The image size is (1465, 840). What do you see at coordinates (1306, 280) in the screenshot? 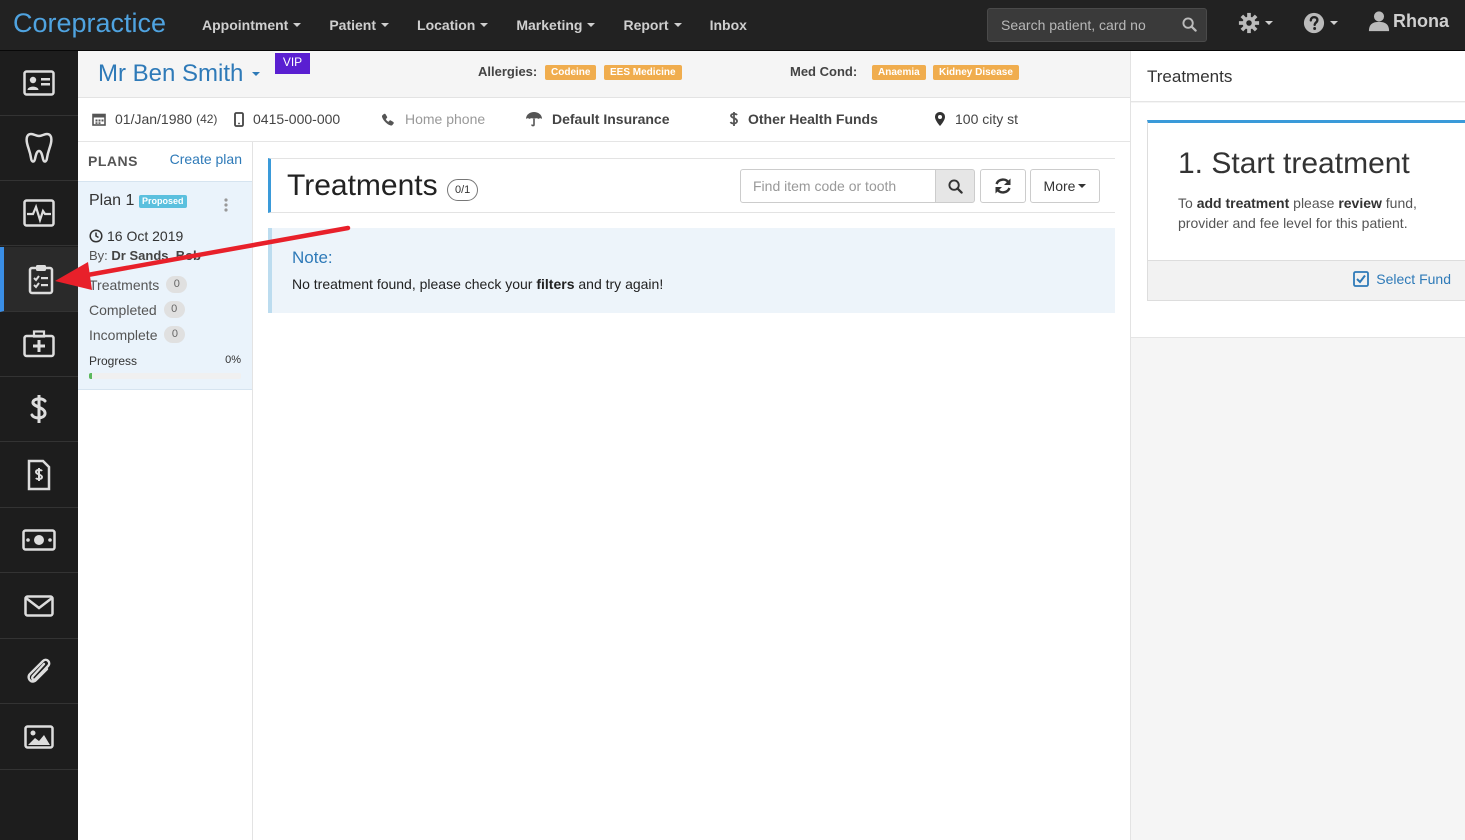
I see `start-treatment-footer: Select Fund` at bounding box center [1306, 280].